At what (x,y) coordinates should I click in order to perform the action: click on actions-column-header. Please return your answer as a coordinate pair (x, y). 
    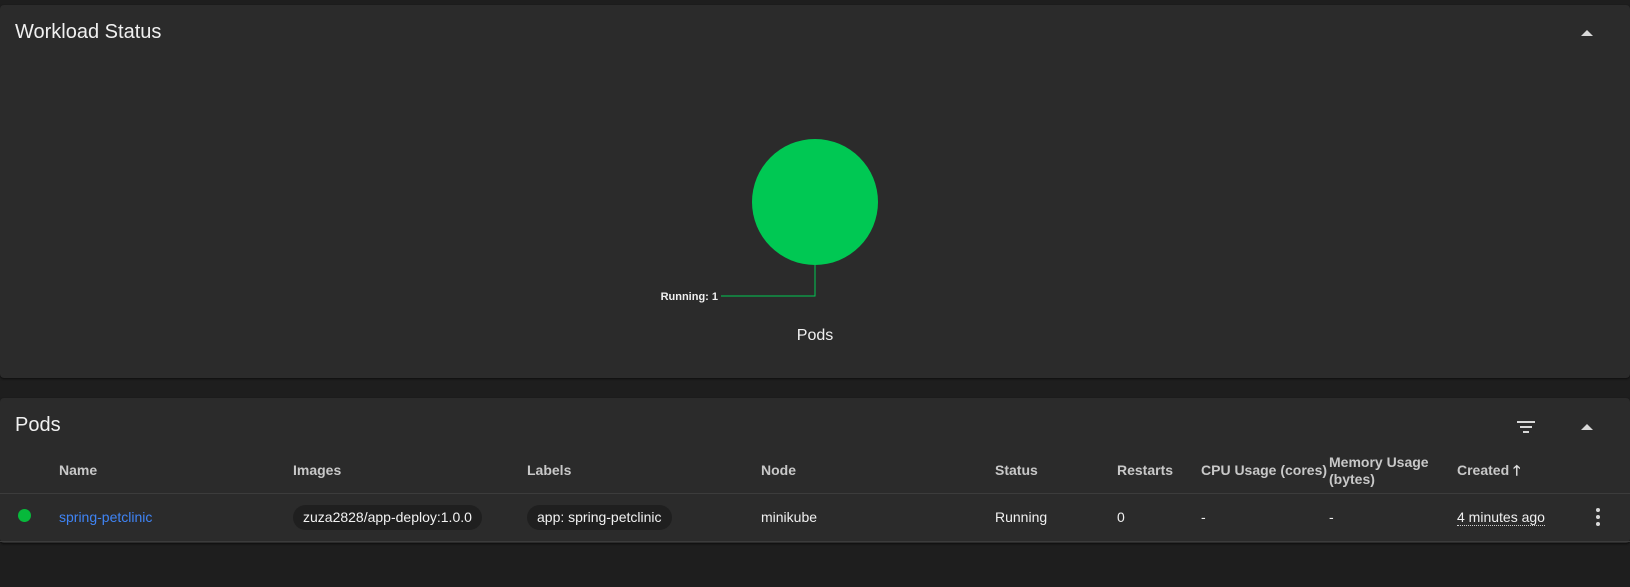
    Looking at the image, I should click on (1608, 471).